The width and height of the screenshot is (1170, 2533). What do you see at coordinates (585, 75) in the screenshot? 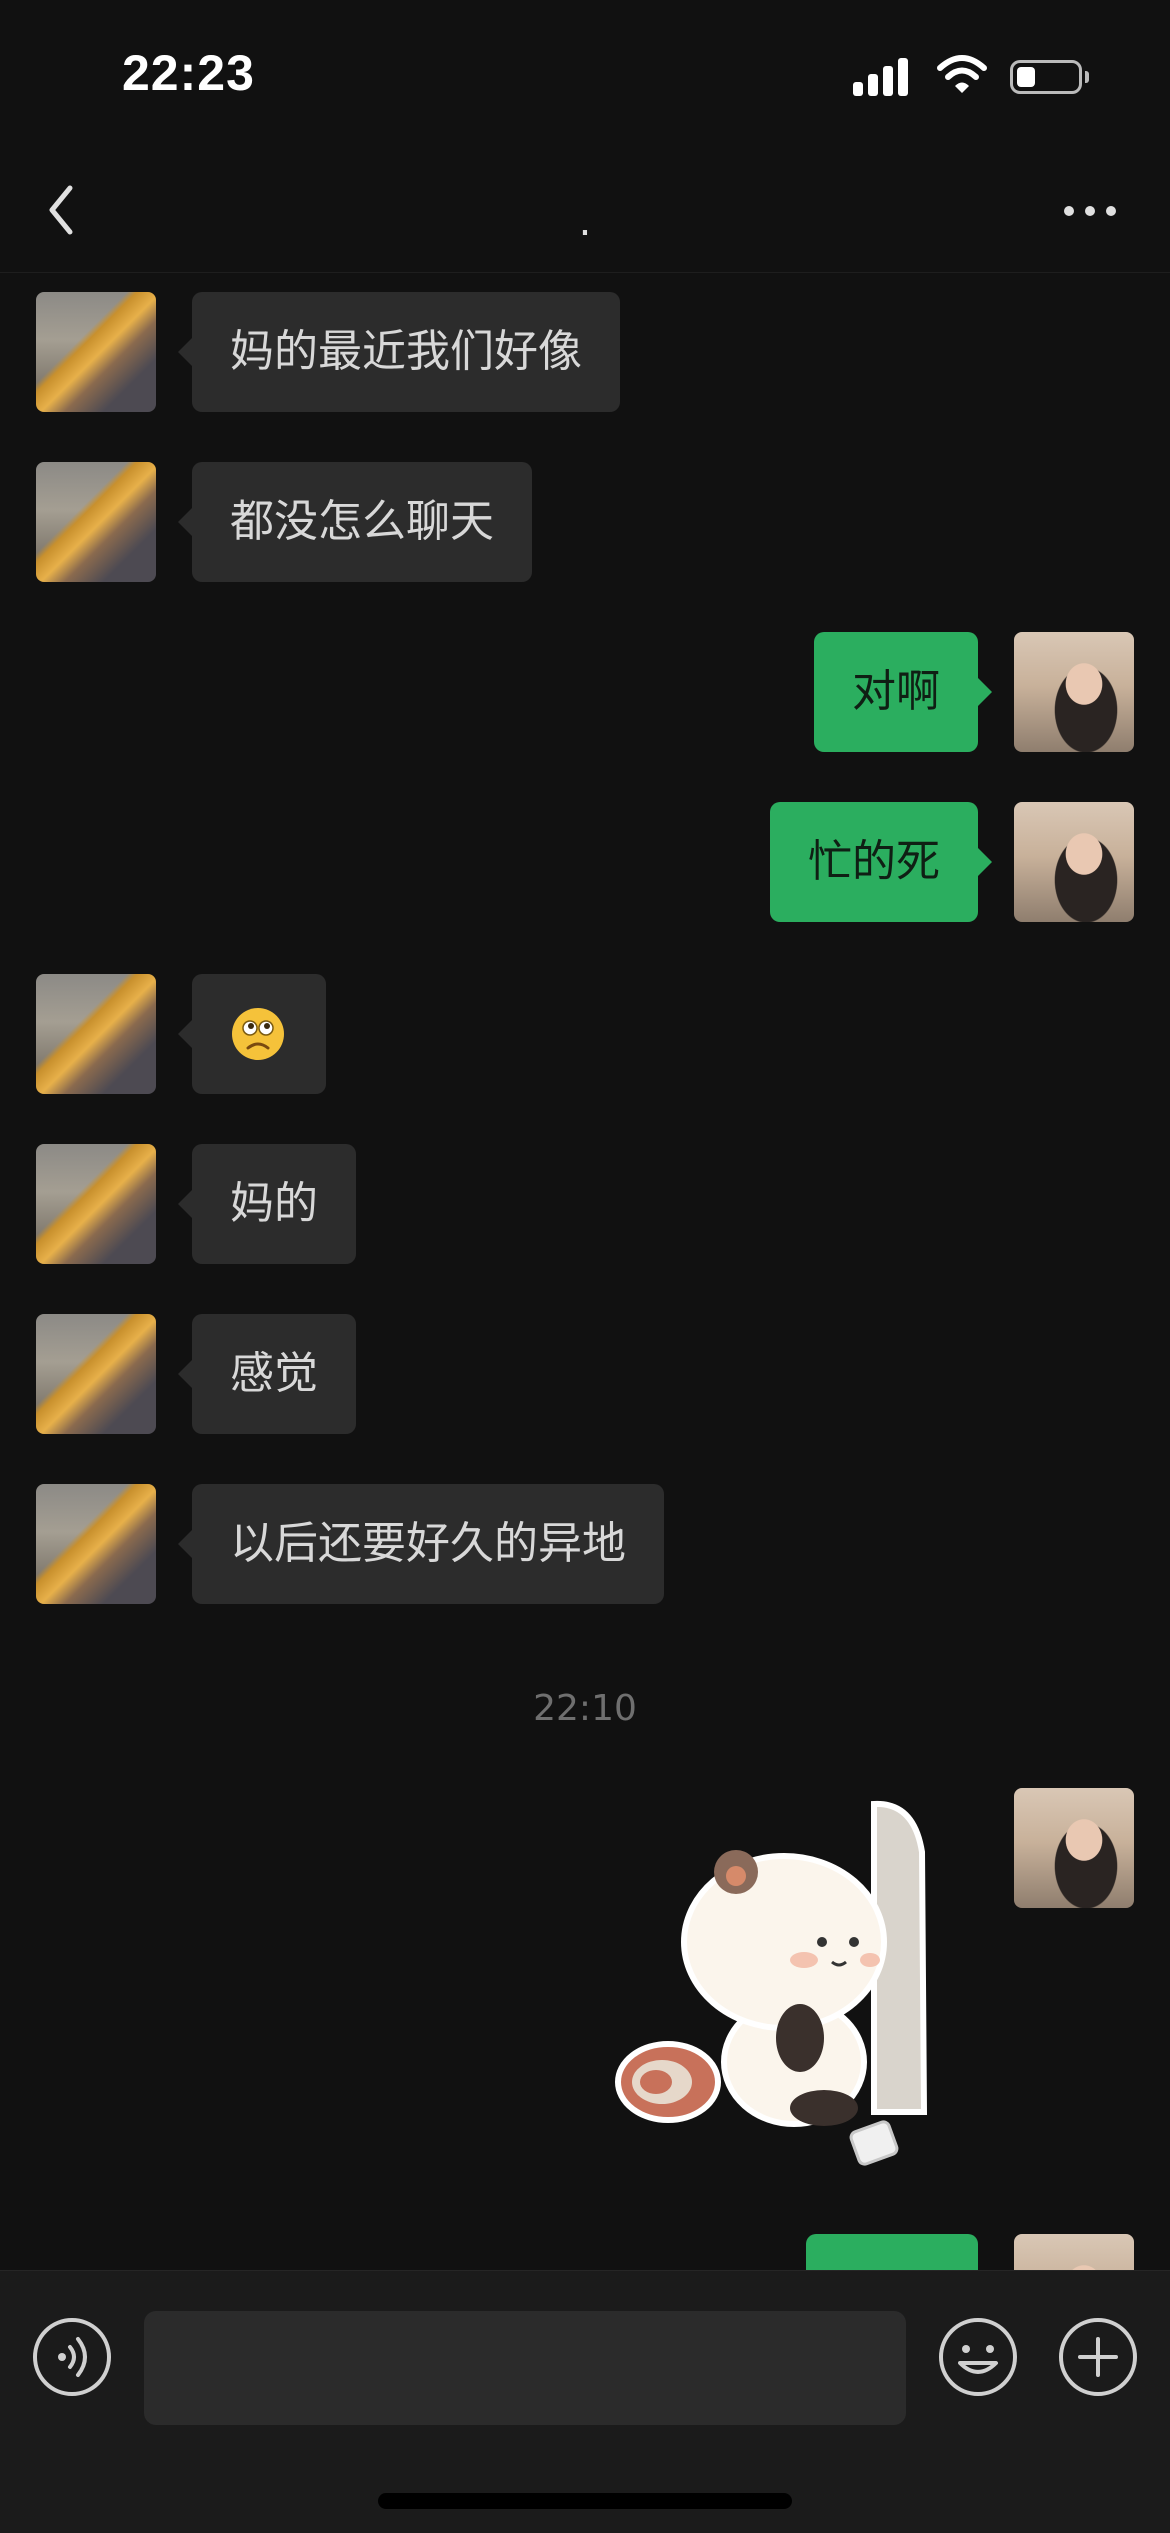
I see `status-bar: 22:23` at bounding box center [585, 75].